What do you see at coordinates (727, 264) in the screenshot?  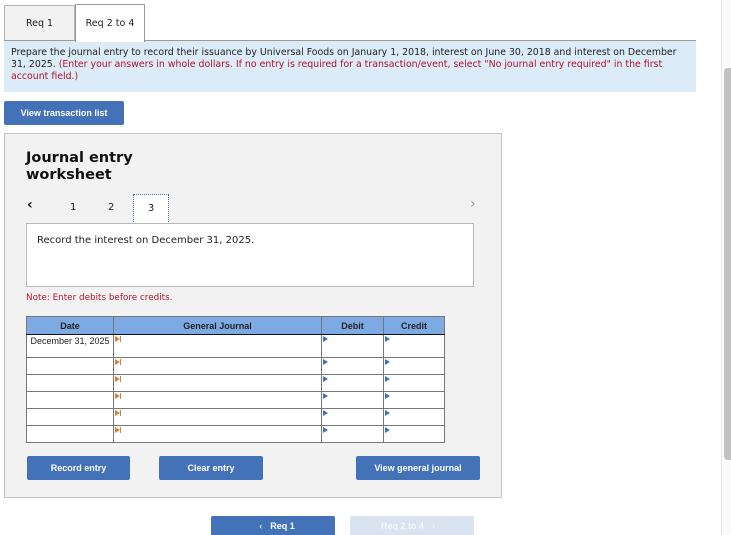 I see `scrollbar-thumb` at bounding box center [727, 264].